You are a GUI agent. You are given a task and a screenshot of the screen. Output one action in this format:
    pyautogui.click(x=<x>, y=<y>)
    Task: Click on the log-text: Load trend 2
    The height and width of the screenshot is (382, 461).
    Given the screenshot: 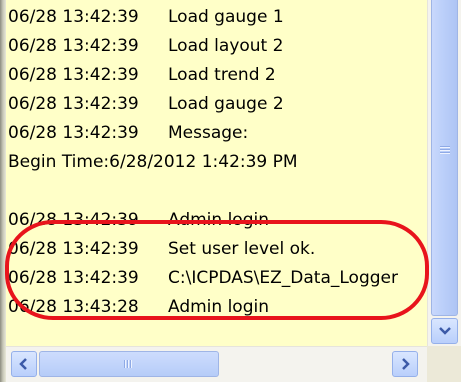 What is the action you would take?
    pyautogui.click(x=222, y=75)
    